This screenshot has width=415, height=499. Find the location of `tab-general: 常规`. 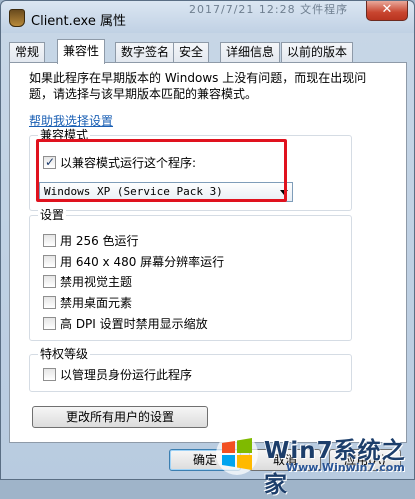

tab-general: 常规 is located at coordinates (27, 52).